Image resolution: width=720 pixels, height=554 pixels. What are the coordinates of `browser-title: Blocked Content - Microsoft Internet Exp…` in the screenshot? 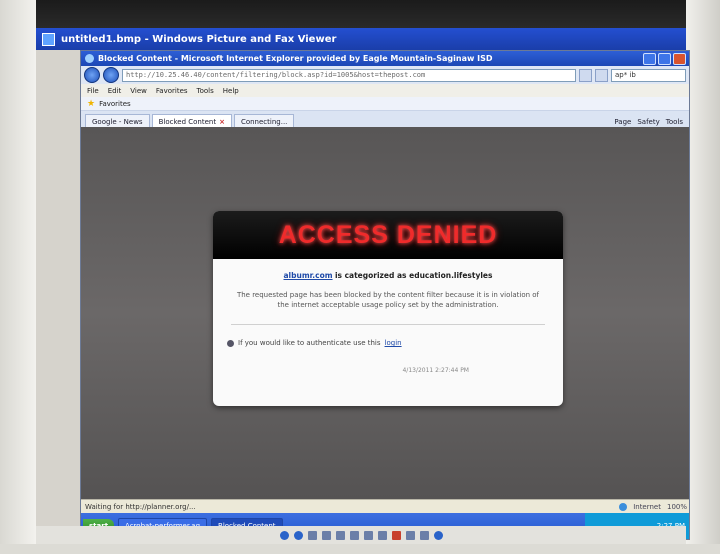 It's located at (295, 58).